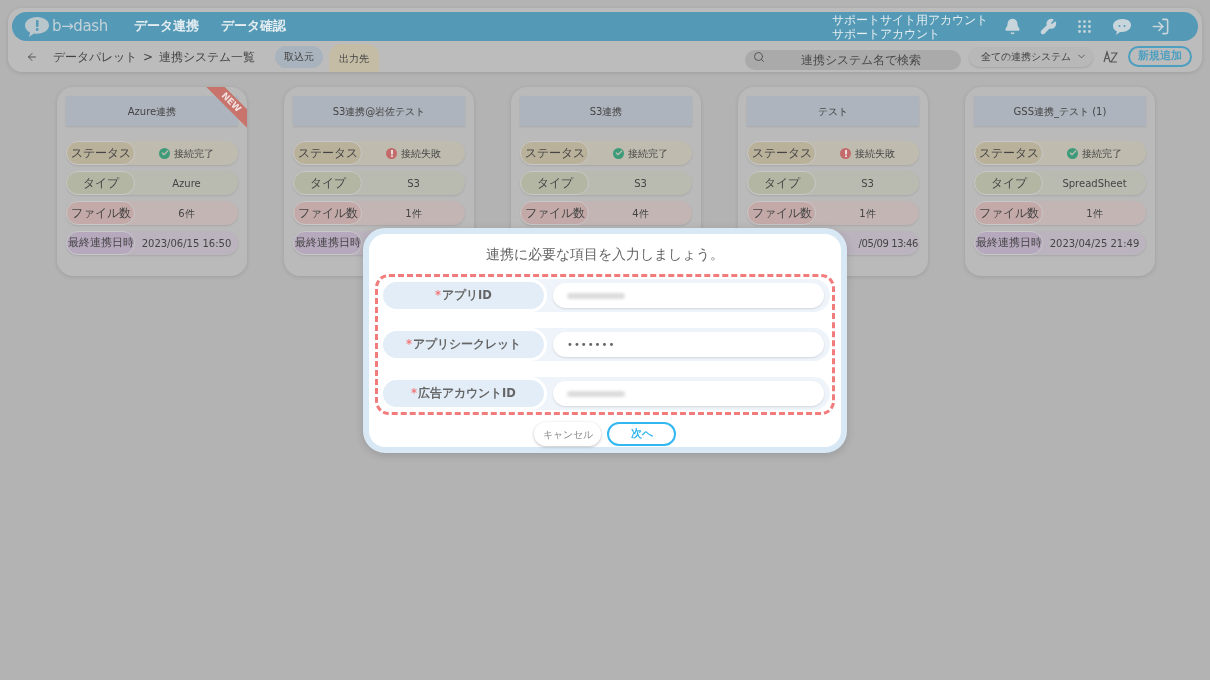  Describe the element at coordinates (467, 345) in the screenshot. I see `label-text: アプリシークレット` at that location.